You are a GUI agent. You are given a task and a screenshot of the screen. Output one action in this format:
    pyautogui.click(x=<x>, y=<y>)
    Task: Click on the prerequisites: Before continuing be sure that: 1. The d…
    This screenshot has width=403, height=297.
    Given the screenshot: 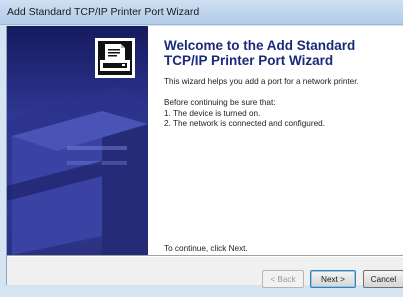 What is the action you would take?
    pyautogui.click(x=282, y=114)
    